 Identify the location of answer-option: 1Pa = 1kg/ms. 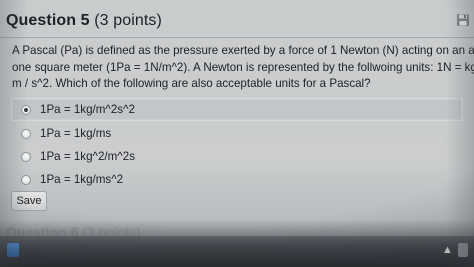
(237, 133).